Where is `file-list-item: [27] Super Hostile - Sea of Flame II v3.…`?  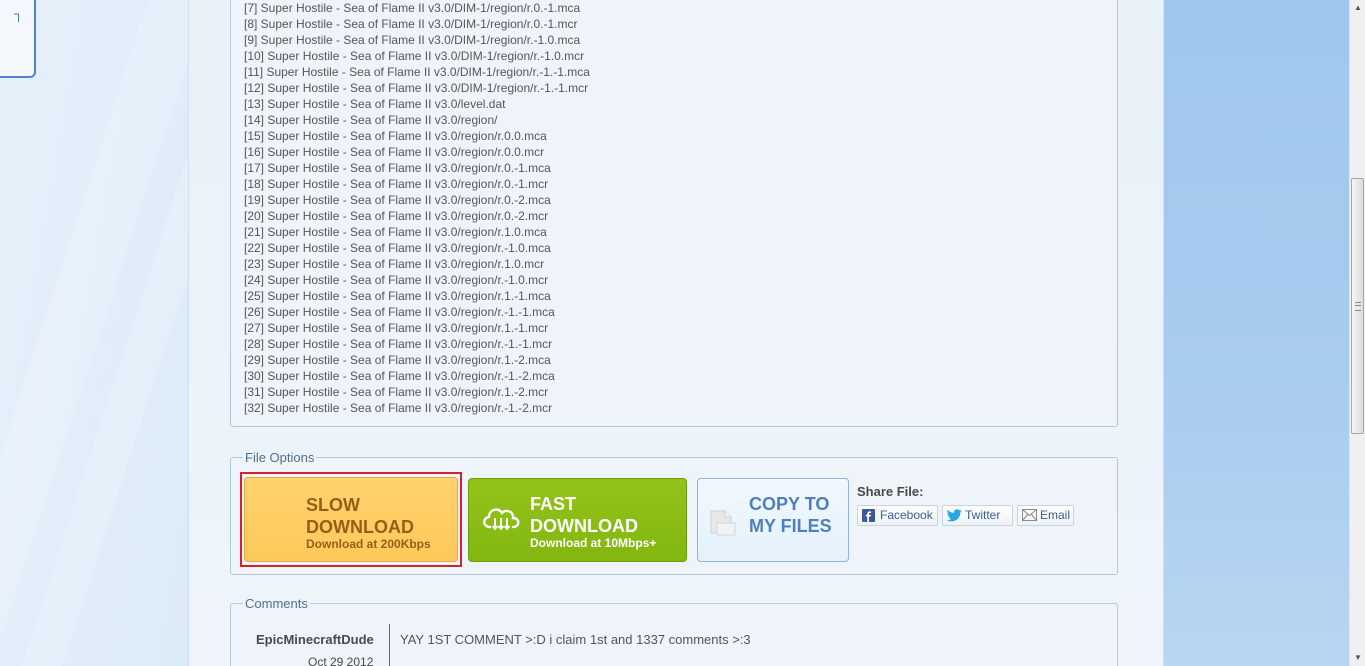
file-list-item: [27] Super Hostile - Sea of Flame II v3.… is located at coordinates (396, 328).